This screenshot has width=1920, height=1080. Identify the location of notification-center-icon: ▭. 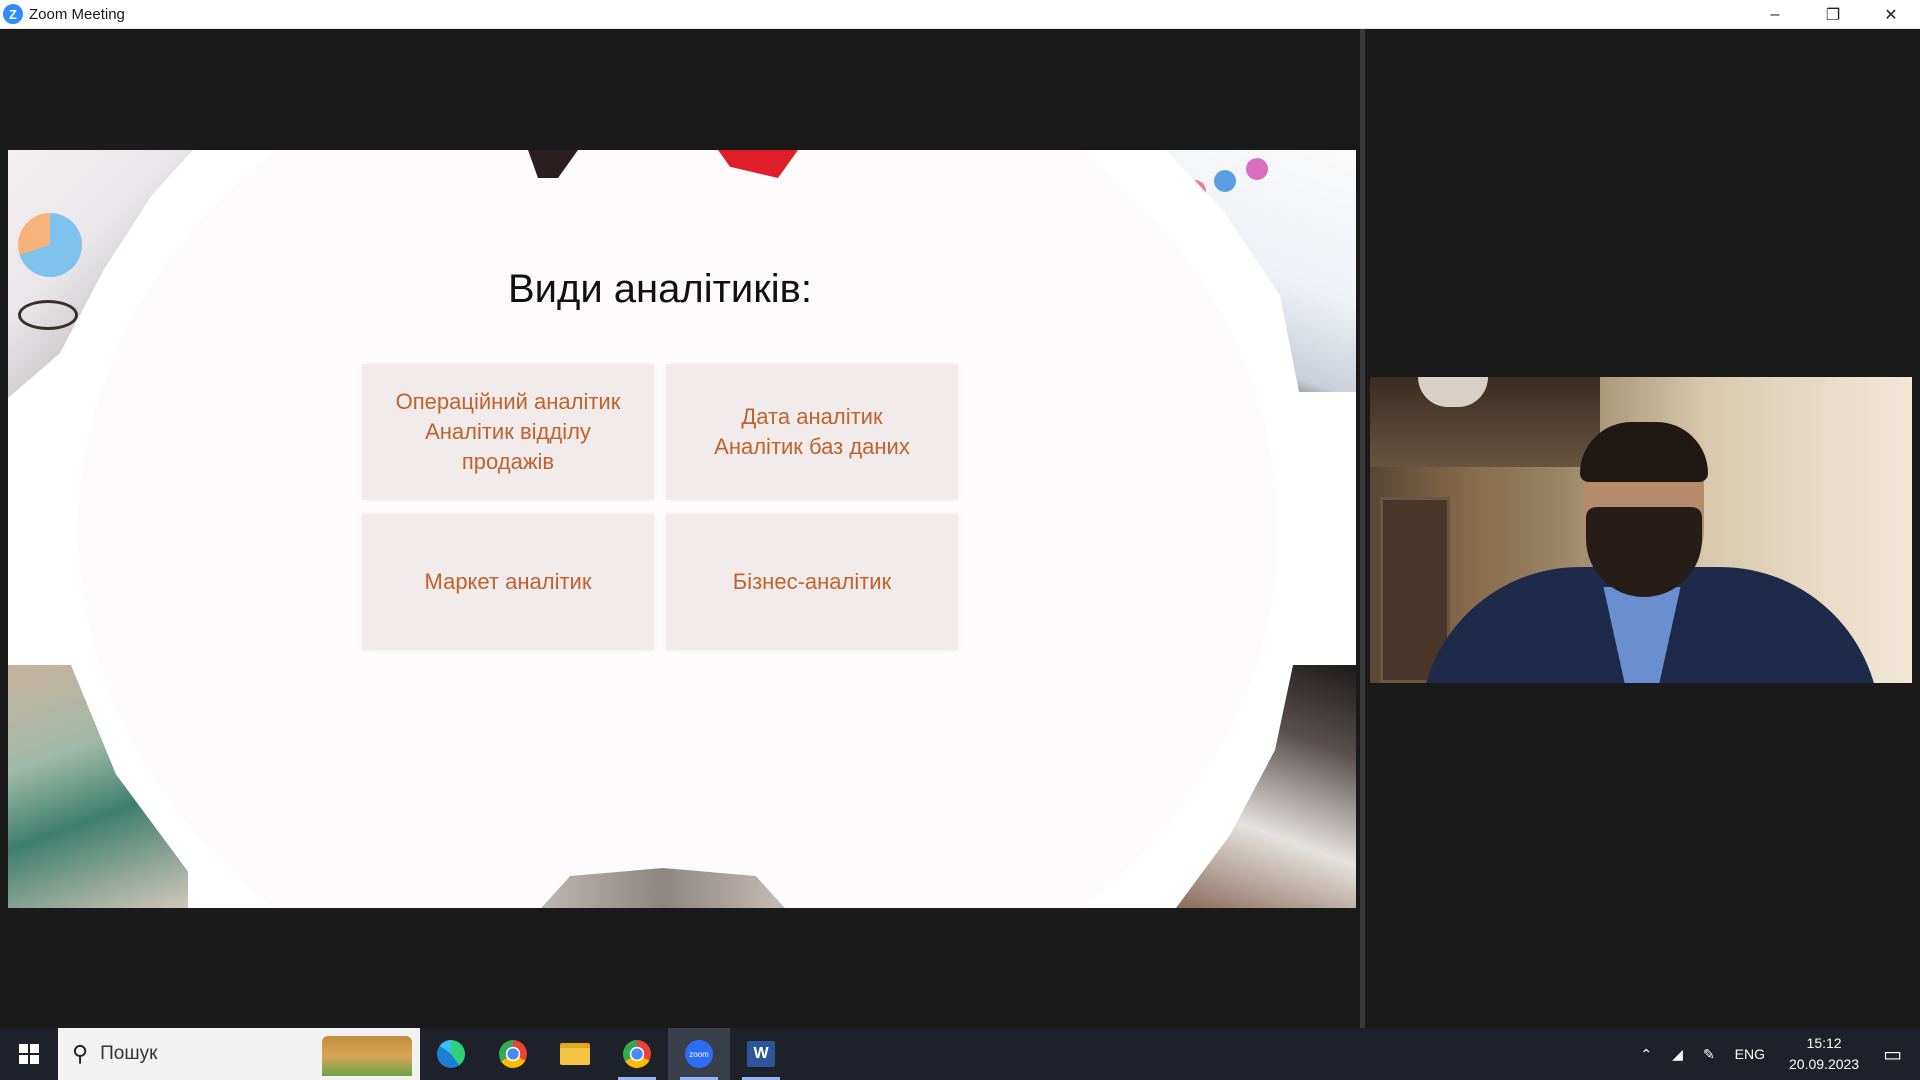
(1892, 1054).